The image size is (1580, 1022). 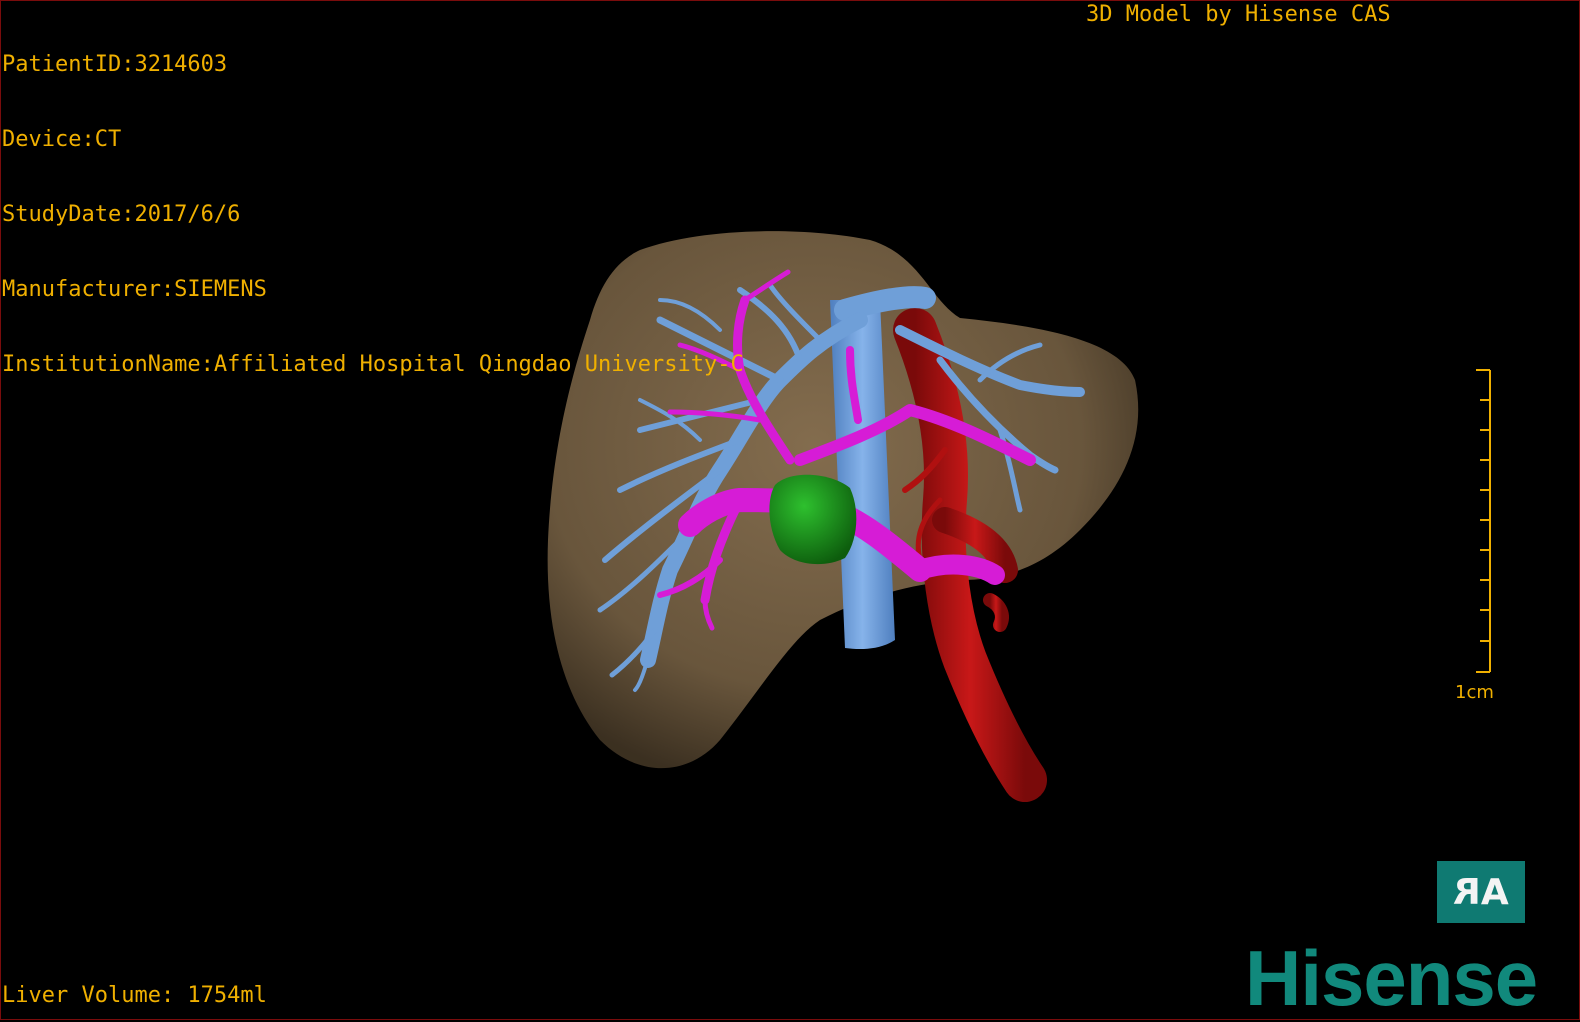 I want to click on scale-bar, so click(x=1483, y=521).